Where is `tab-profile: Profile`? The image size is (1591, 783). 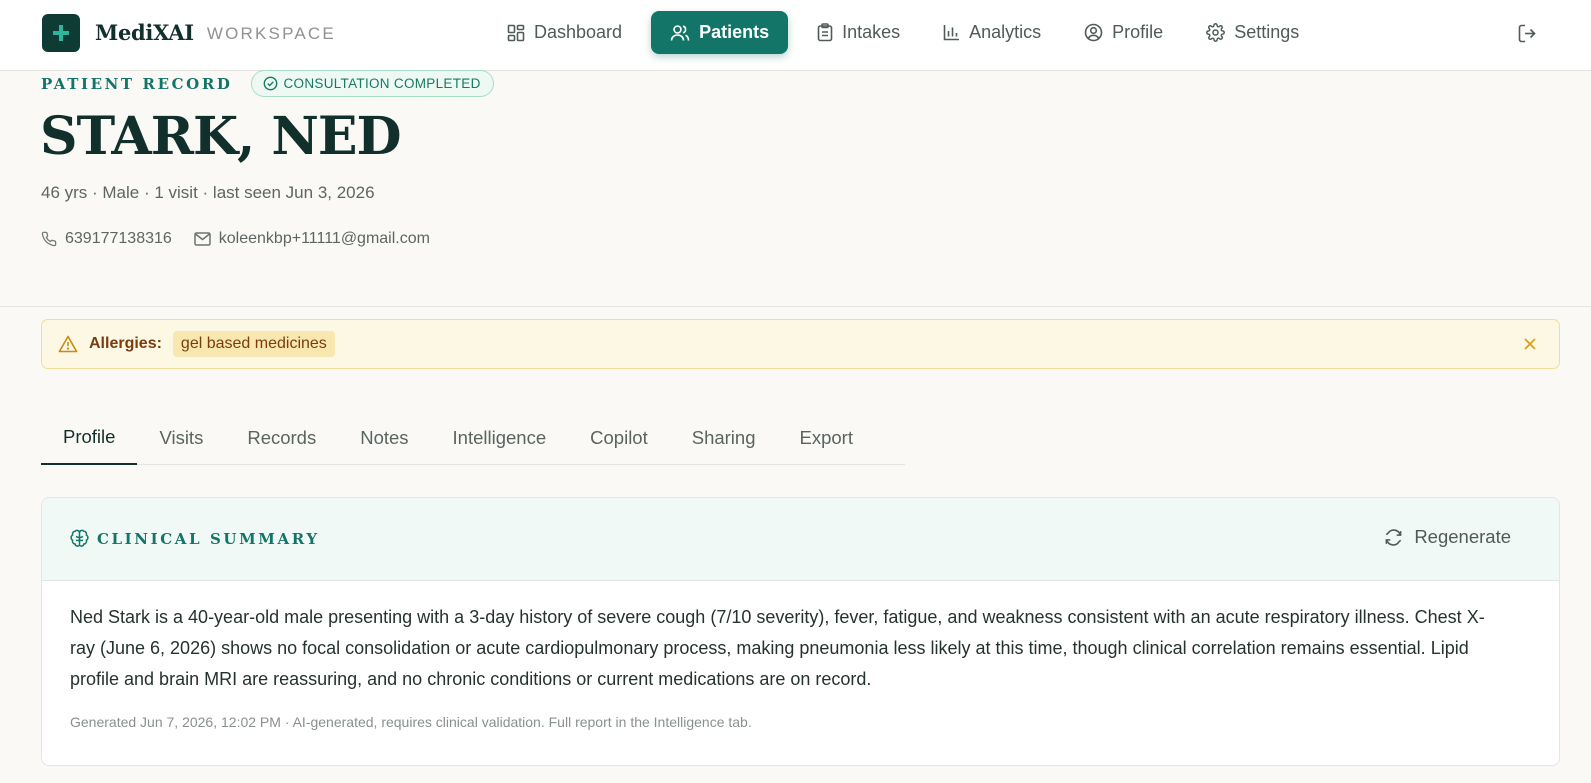 tab-profile: Profile is located at coordinates (89, 437).